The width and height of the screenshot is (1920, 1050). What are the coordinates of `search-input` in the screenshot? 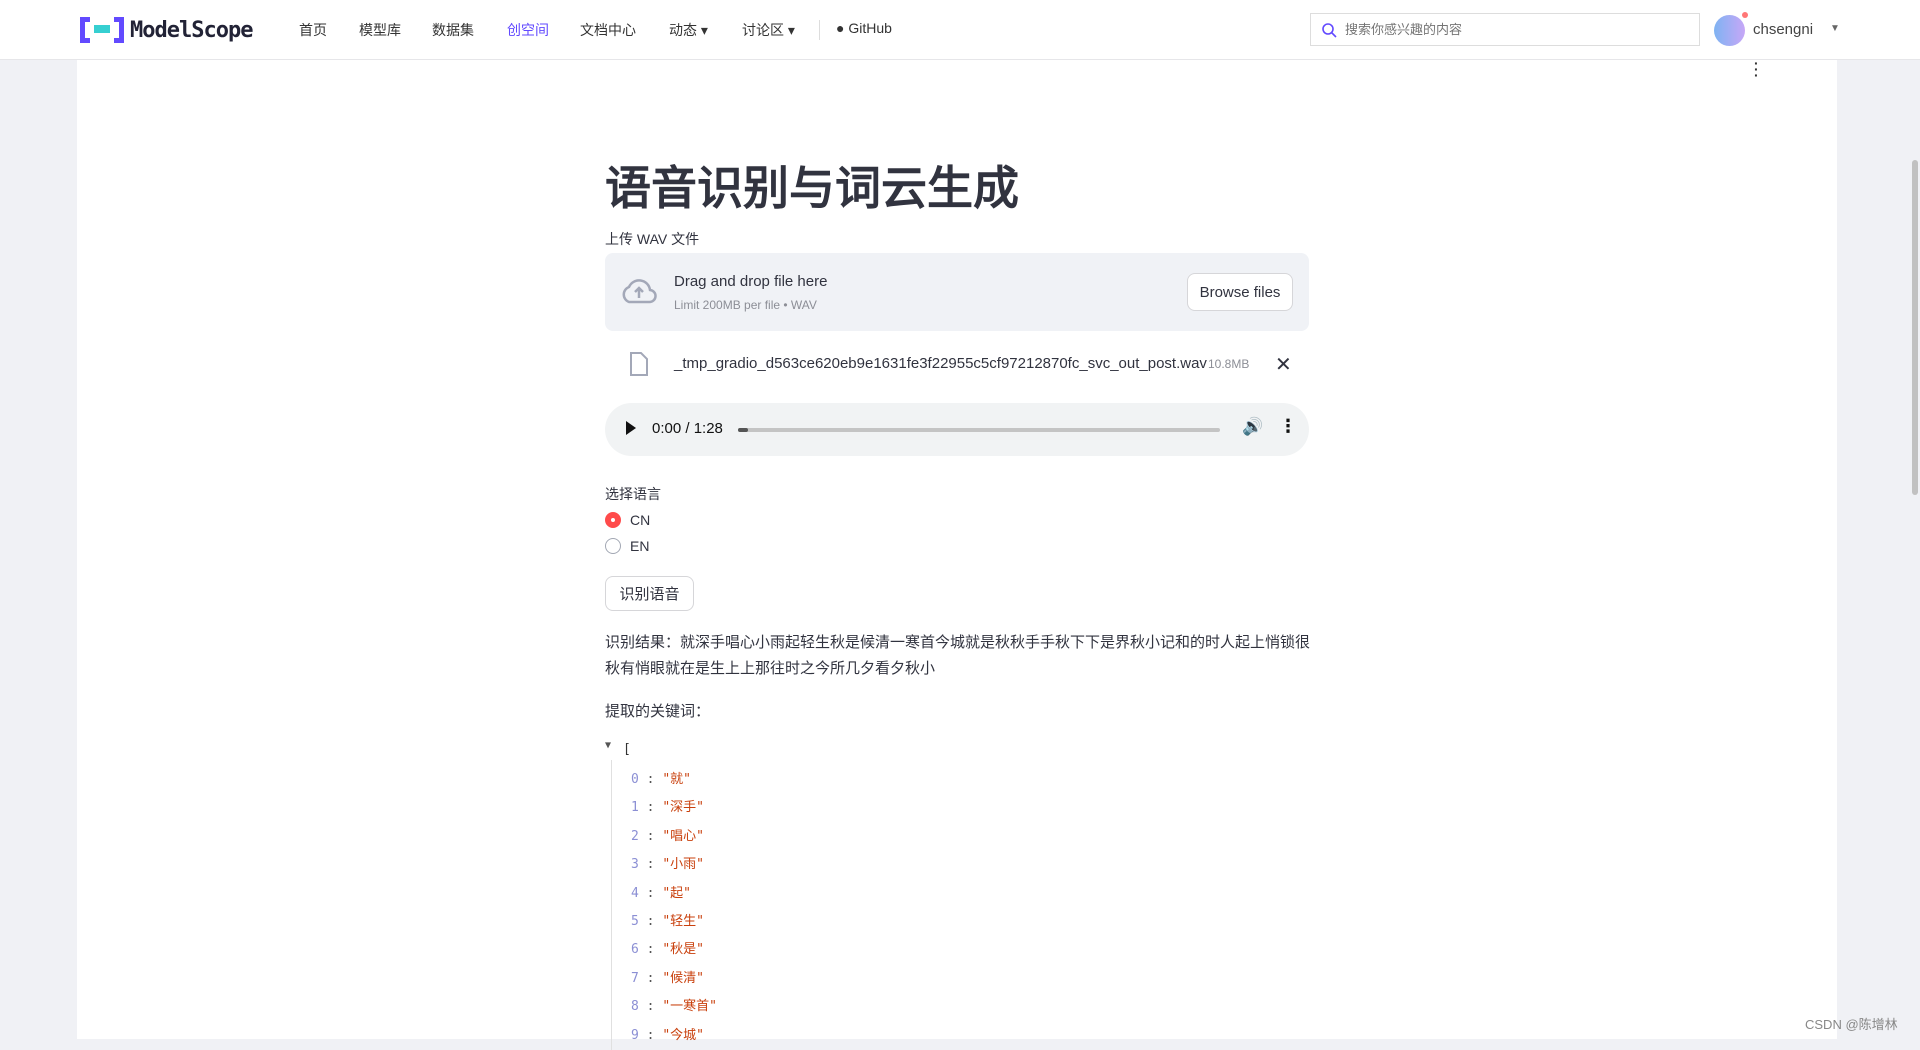 It's located at (1515, 29).